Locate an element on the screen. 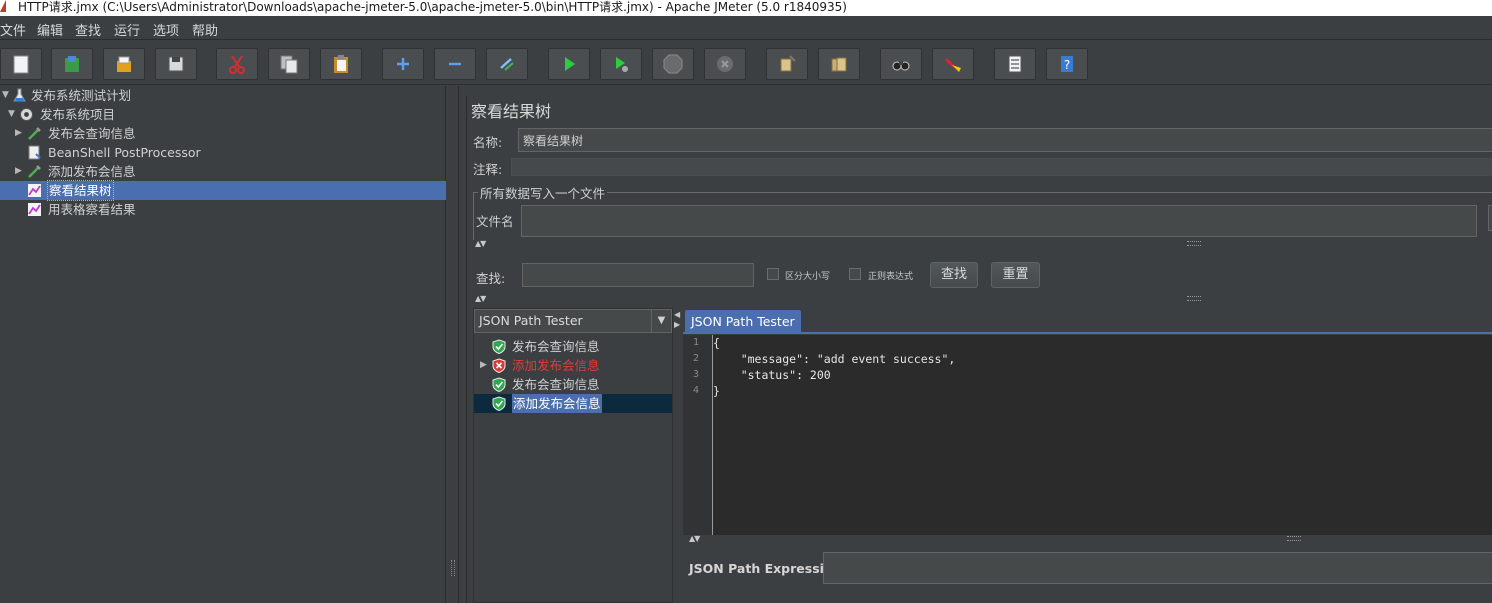 This screenshot has width=1492, height=603. chevron-down-icon: ▼ is located at coordinates (661, 321).